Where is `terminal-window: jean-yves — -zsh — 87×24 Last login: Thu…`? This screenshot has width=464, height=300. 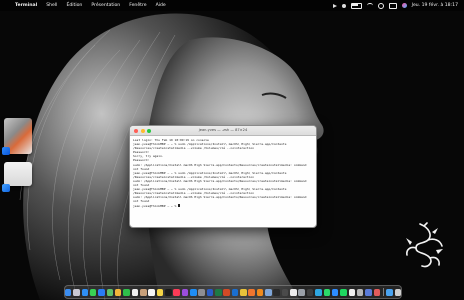
terminal-window: jean-yves — -zsh — 87×24 Last login: Thu… is located at coordinates (223, 176).